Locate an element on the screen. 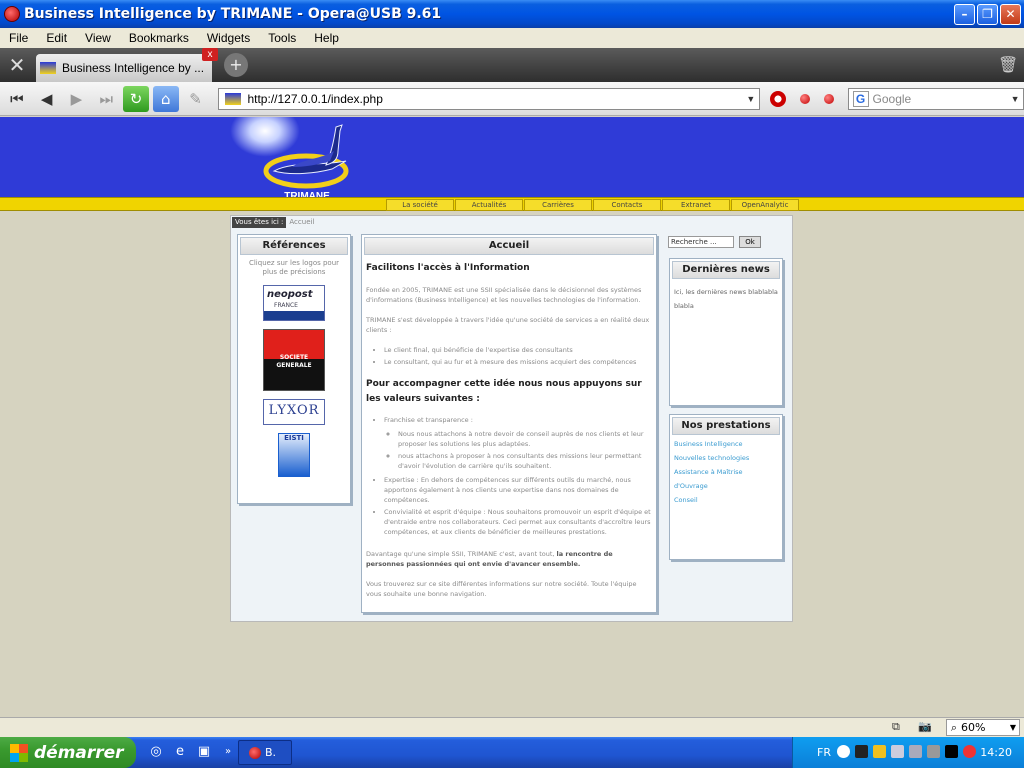 The image size is (1024, 768). search-placeholder: Google is located at coordinates (892, 98).